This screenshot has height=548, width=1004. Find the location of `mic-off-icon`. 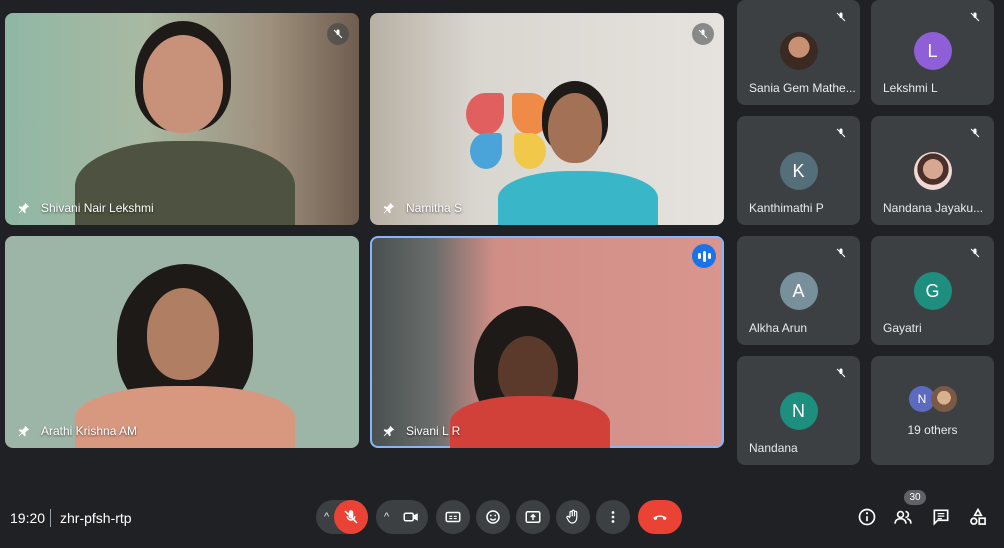

mic-off-icon is located at coordinates (351, 517).